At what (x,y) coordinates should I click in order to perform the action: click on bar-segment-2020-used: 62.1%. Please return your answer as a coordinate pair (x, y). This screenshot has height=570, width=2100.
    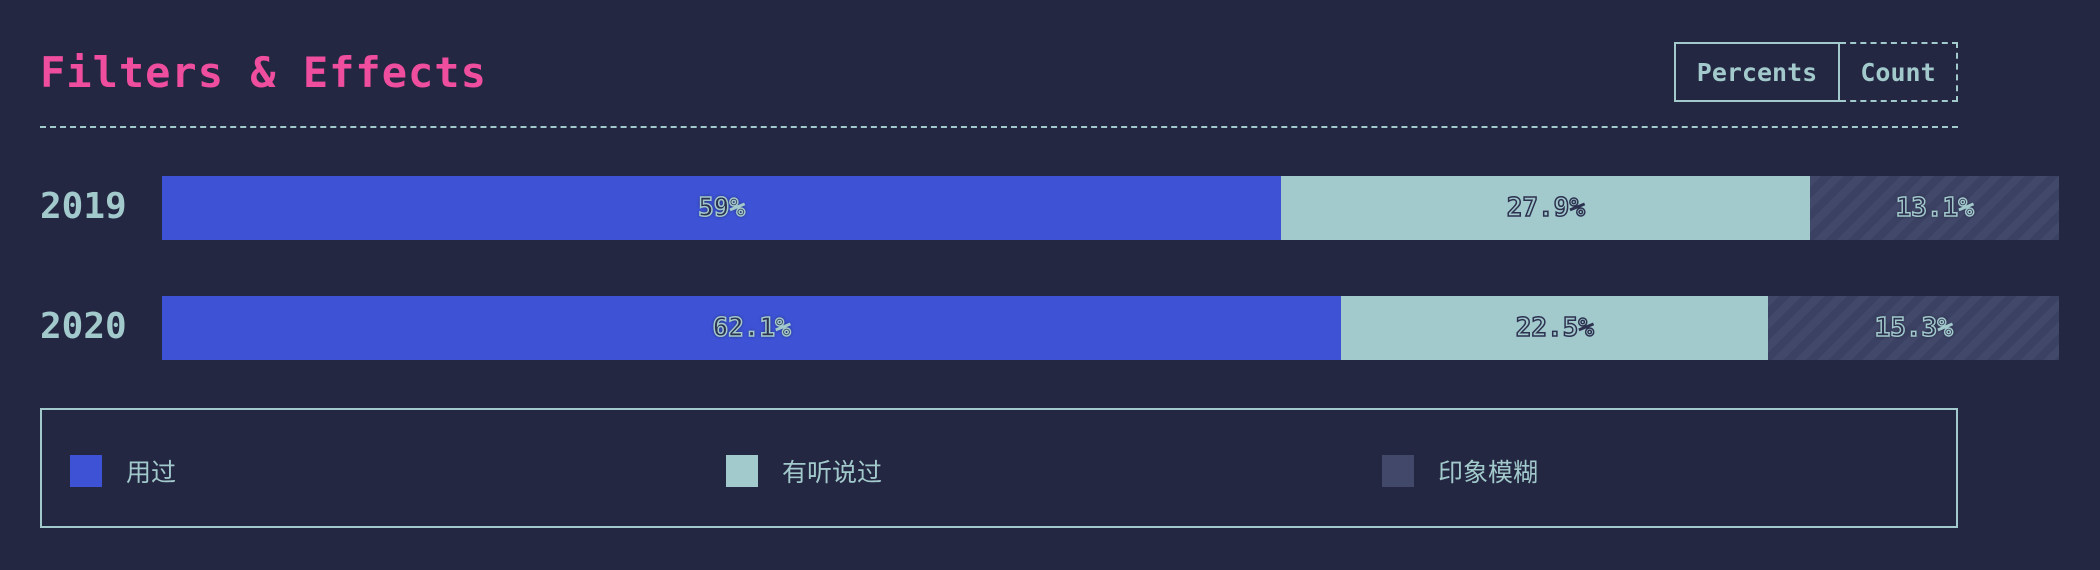
    Looking at the image, I should click on (752, 328).